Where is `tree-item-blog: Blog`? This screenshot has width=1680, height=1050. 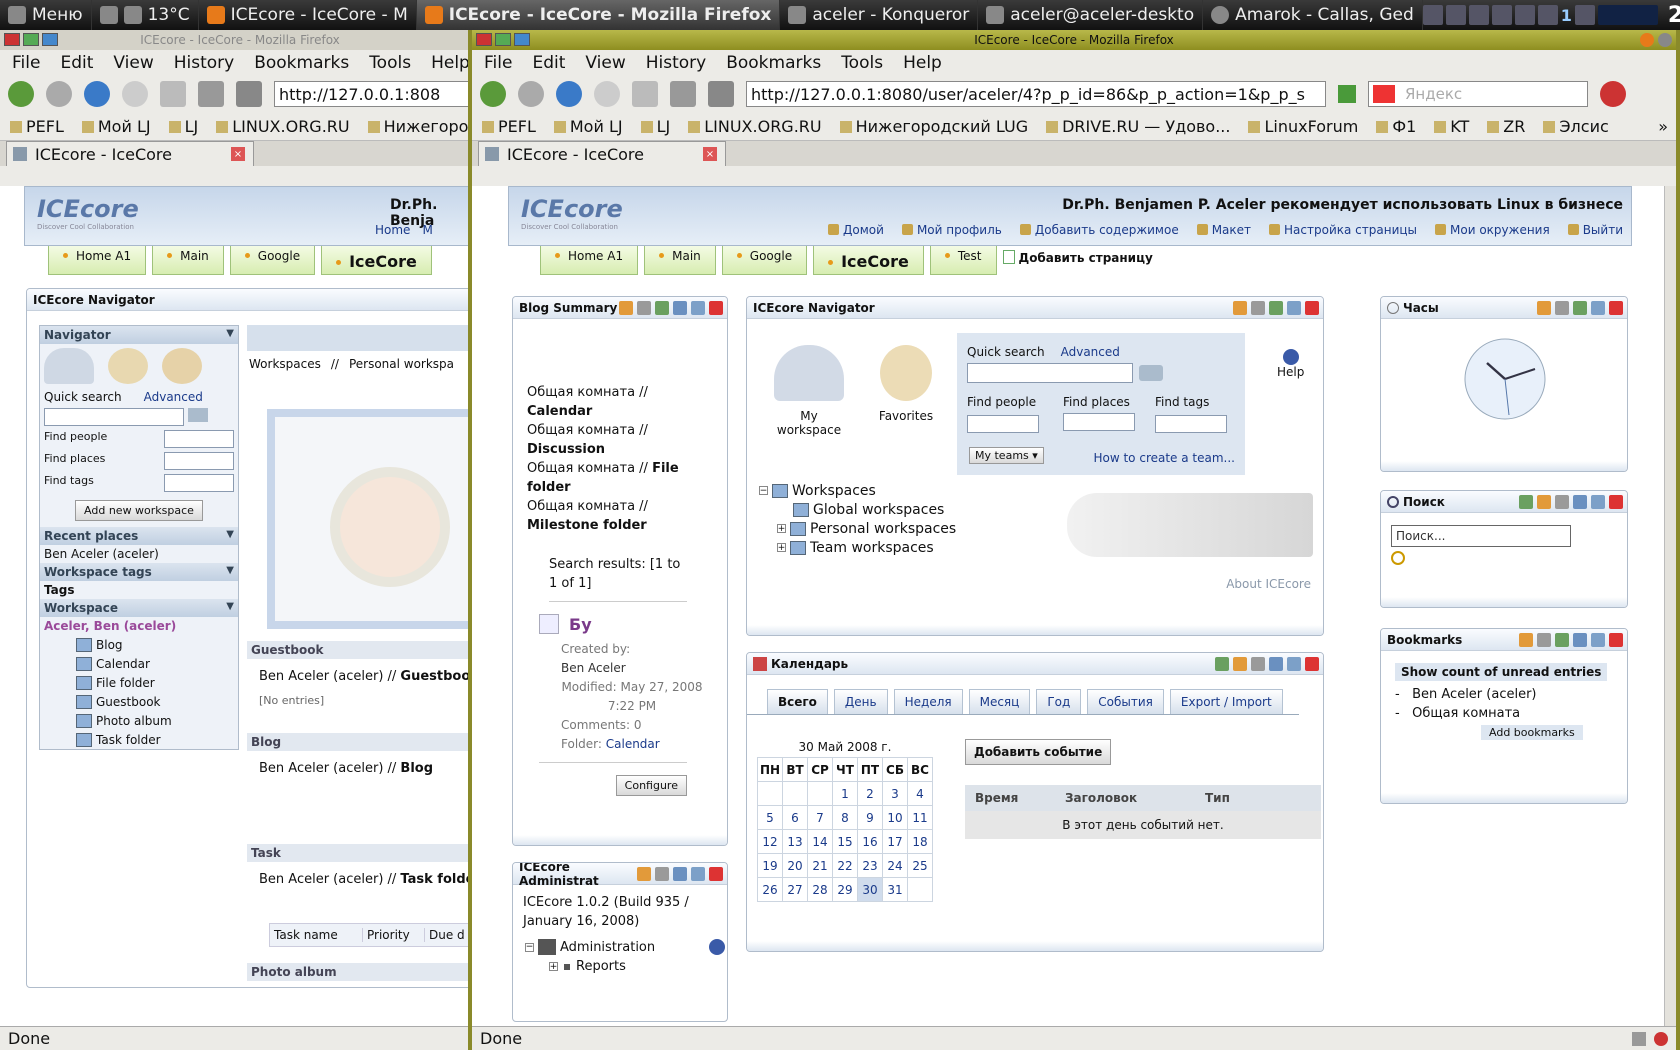 tree-item-blog: Blog is located at coordinates (157, 644).